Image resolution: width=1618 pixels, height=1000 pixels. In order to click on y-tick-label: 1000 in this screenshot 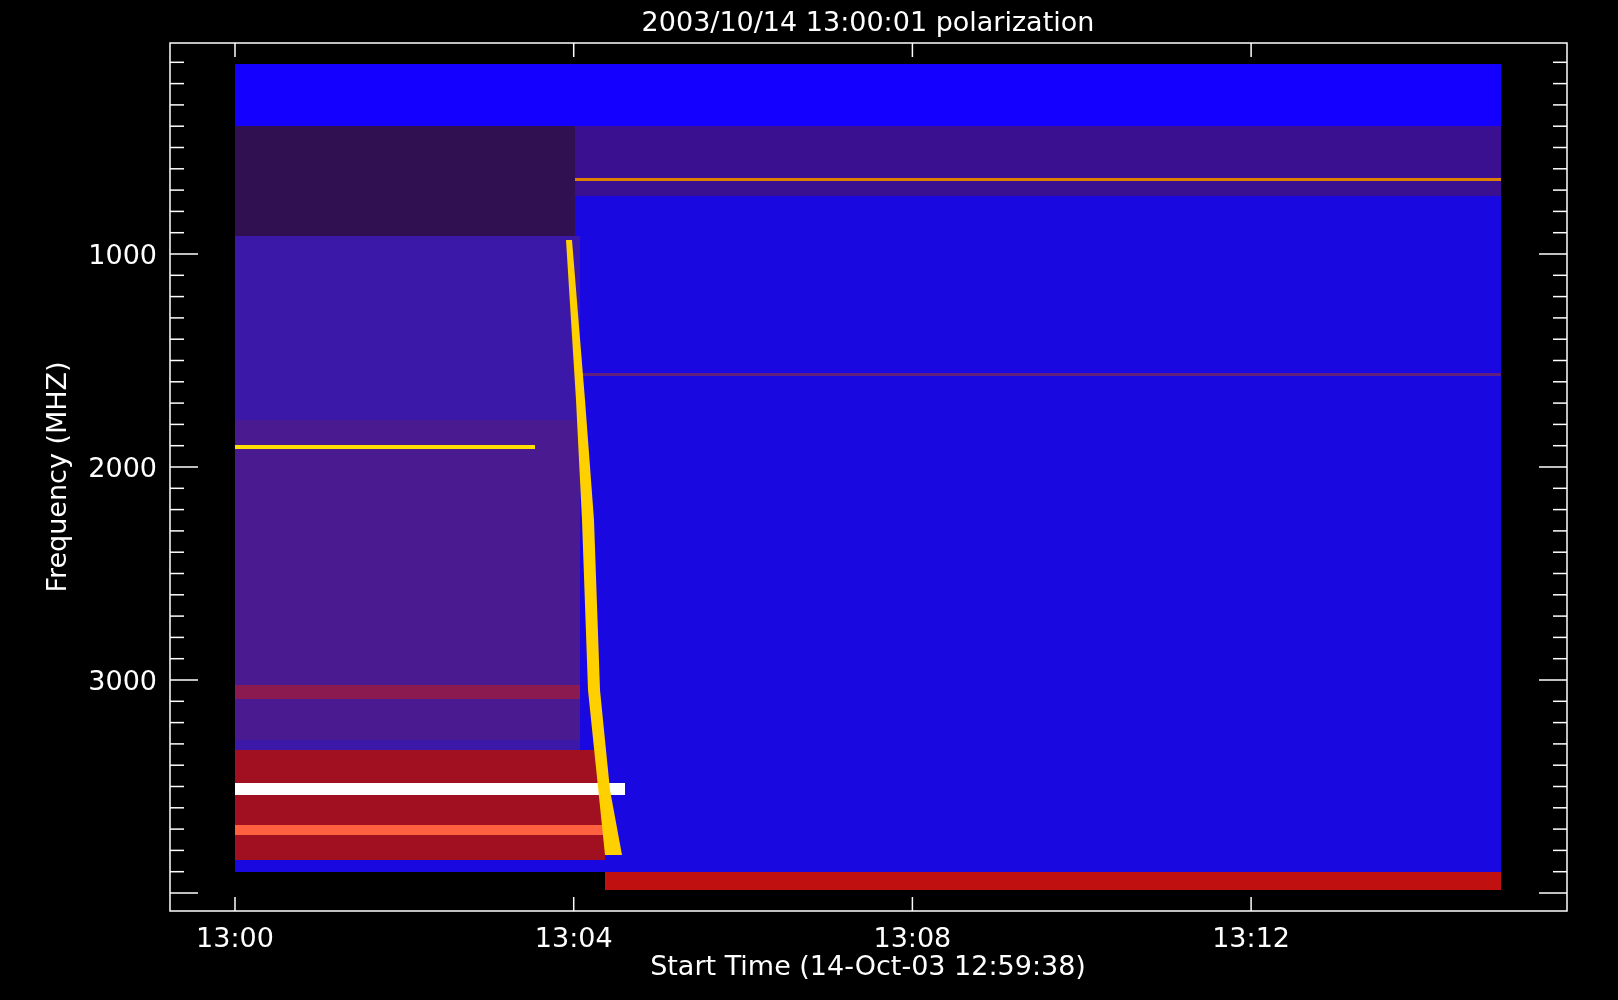, I will do `click(122, 254)`.